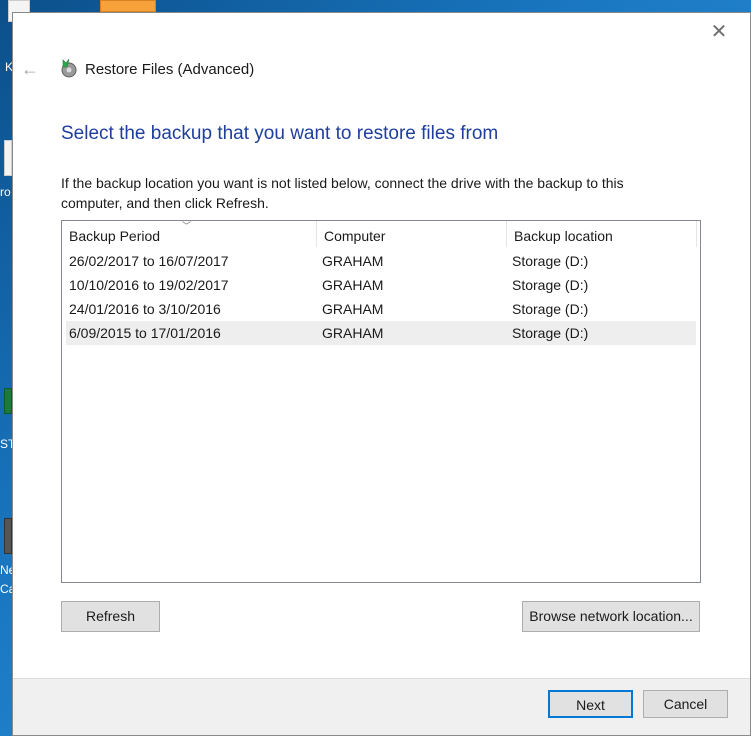 This screenshot has width=751, height=736. I want to click on dialog-footer: Next Cancel, so click(381, 706).